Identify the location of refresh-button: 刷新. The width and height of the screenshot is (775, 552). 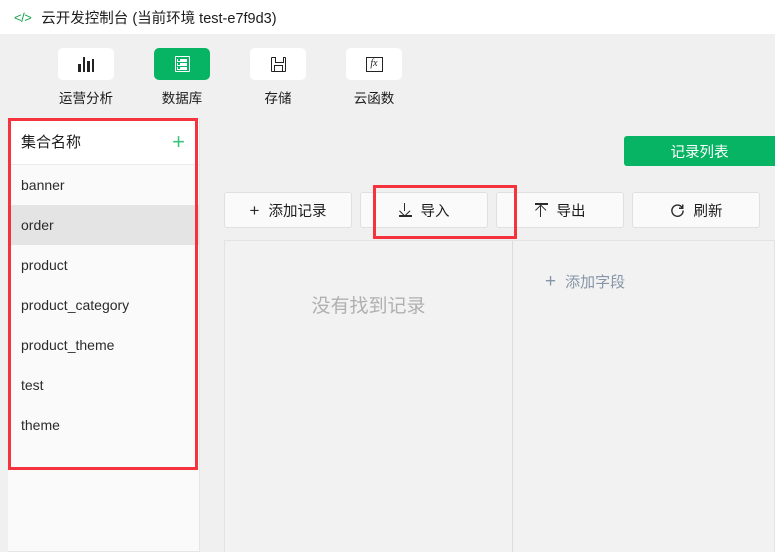
(696, 210).